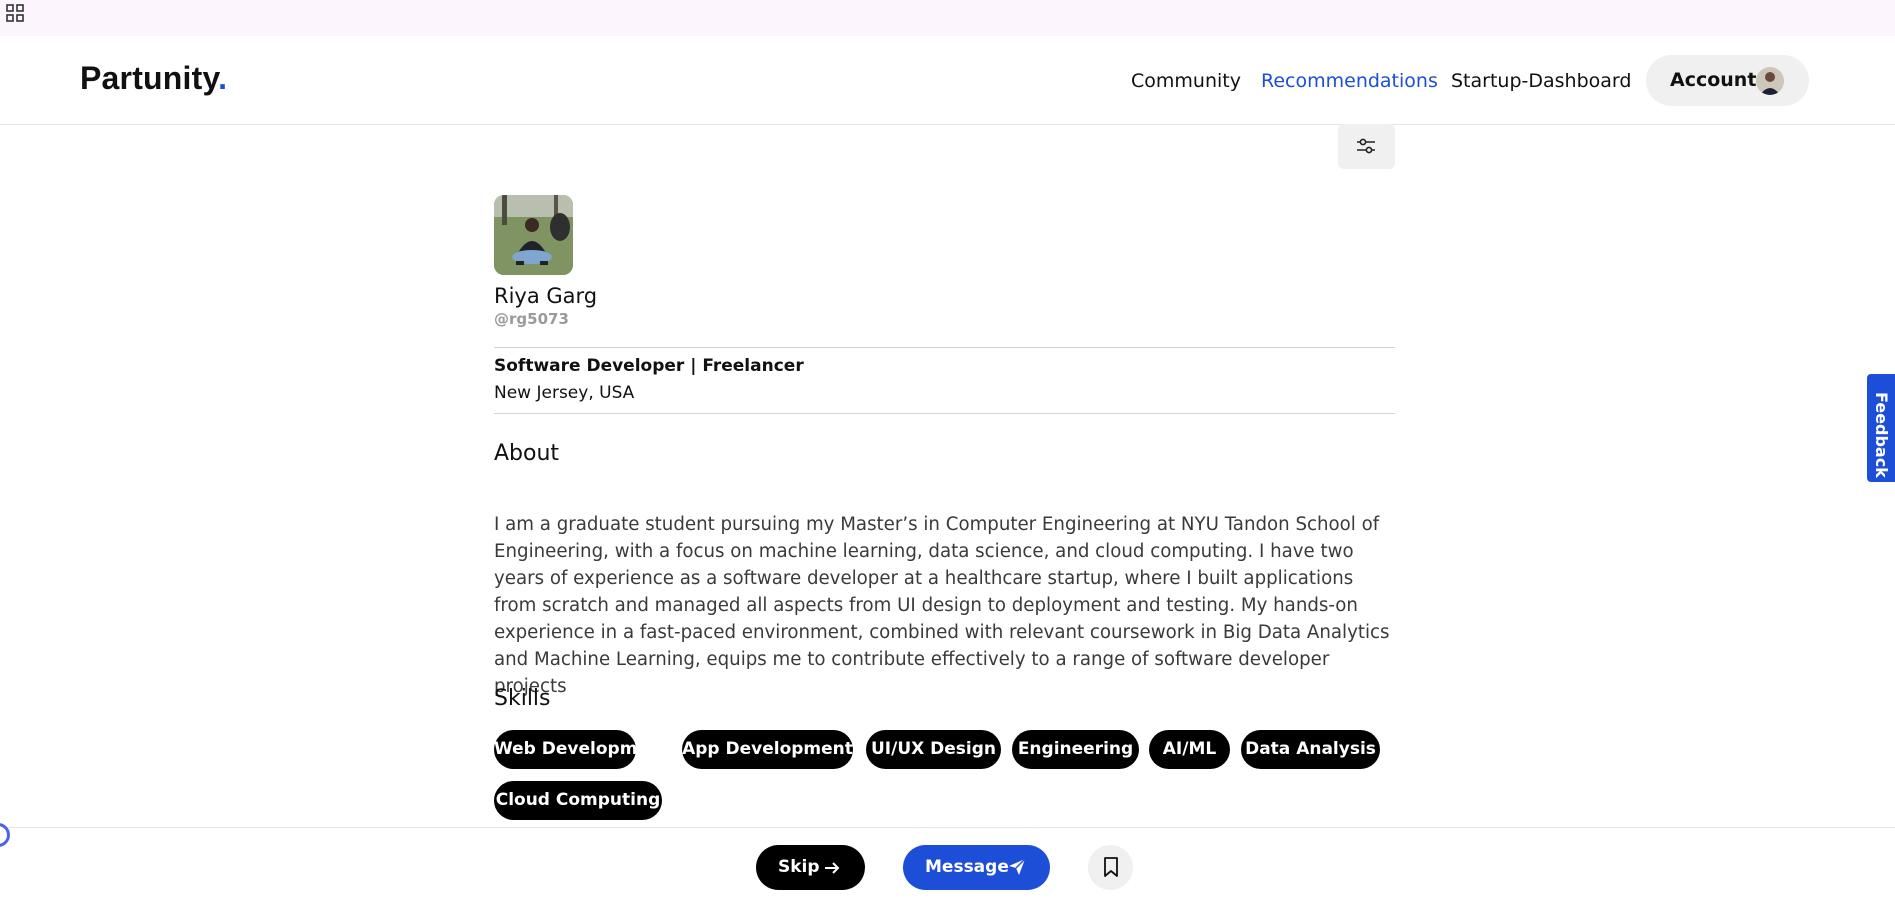 Image resolution: width=1895 pixels, height=903 pixels. What do you see at coordinates (564, 393) in the screenshot?
I see `profile-location: New Jersey, USA` at bounding box center [564, 393].